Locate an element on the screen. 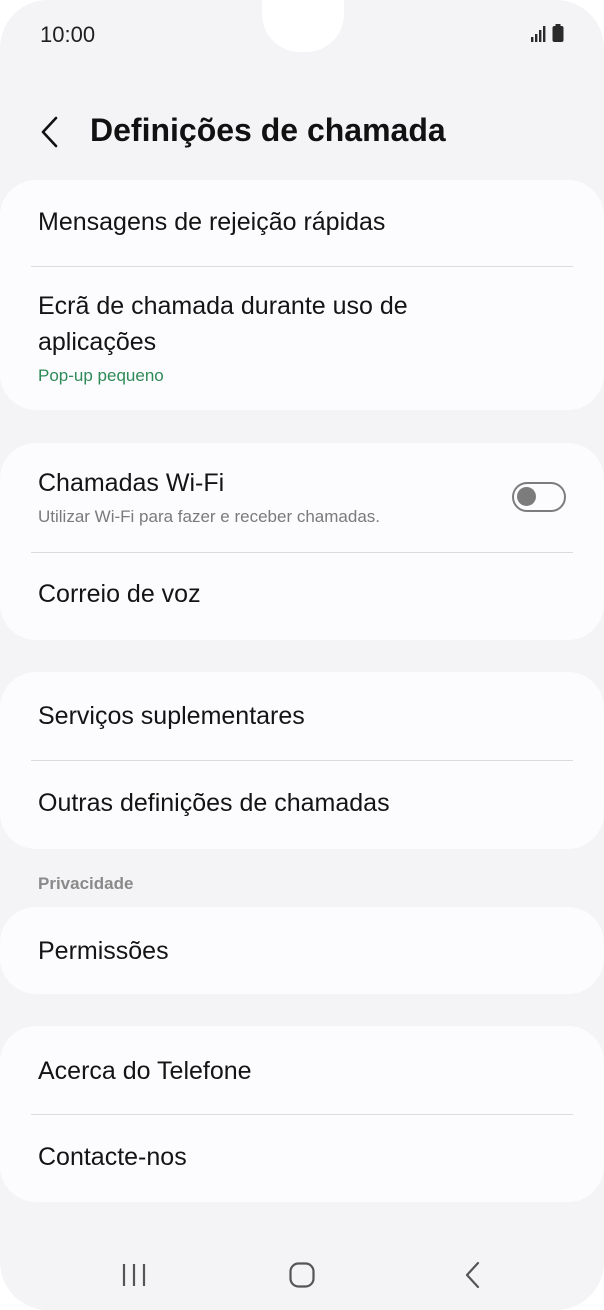 This screenshot has width=604, height=1310. back-icon is located at coordinates (472, 1275).